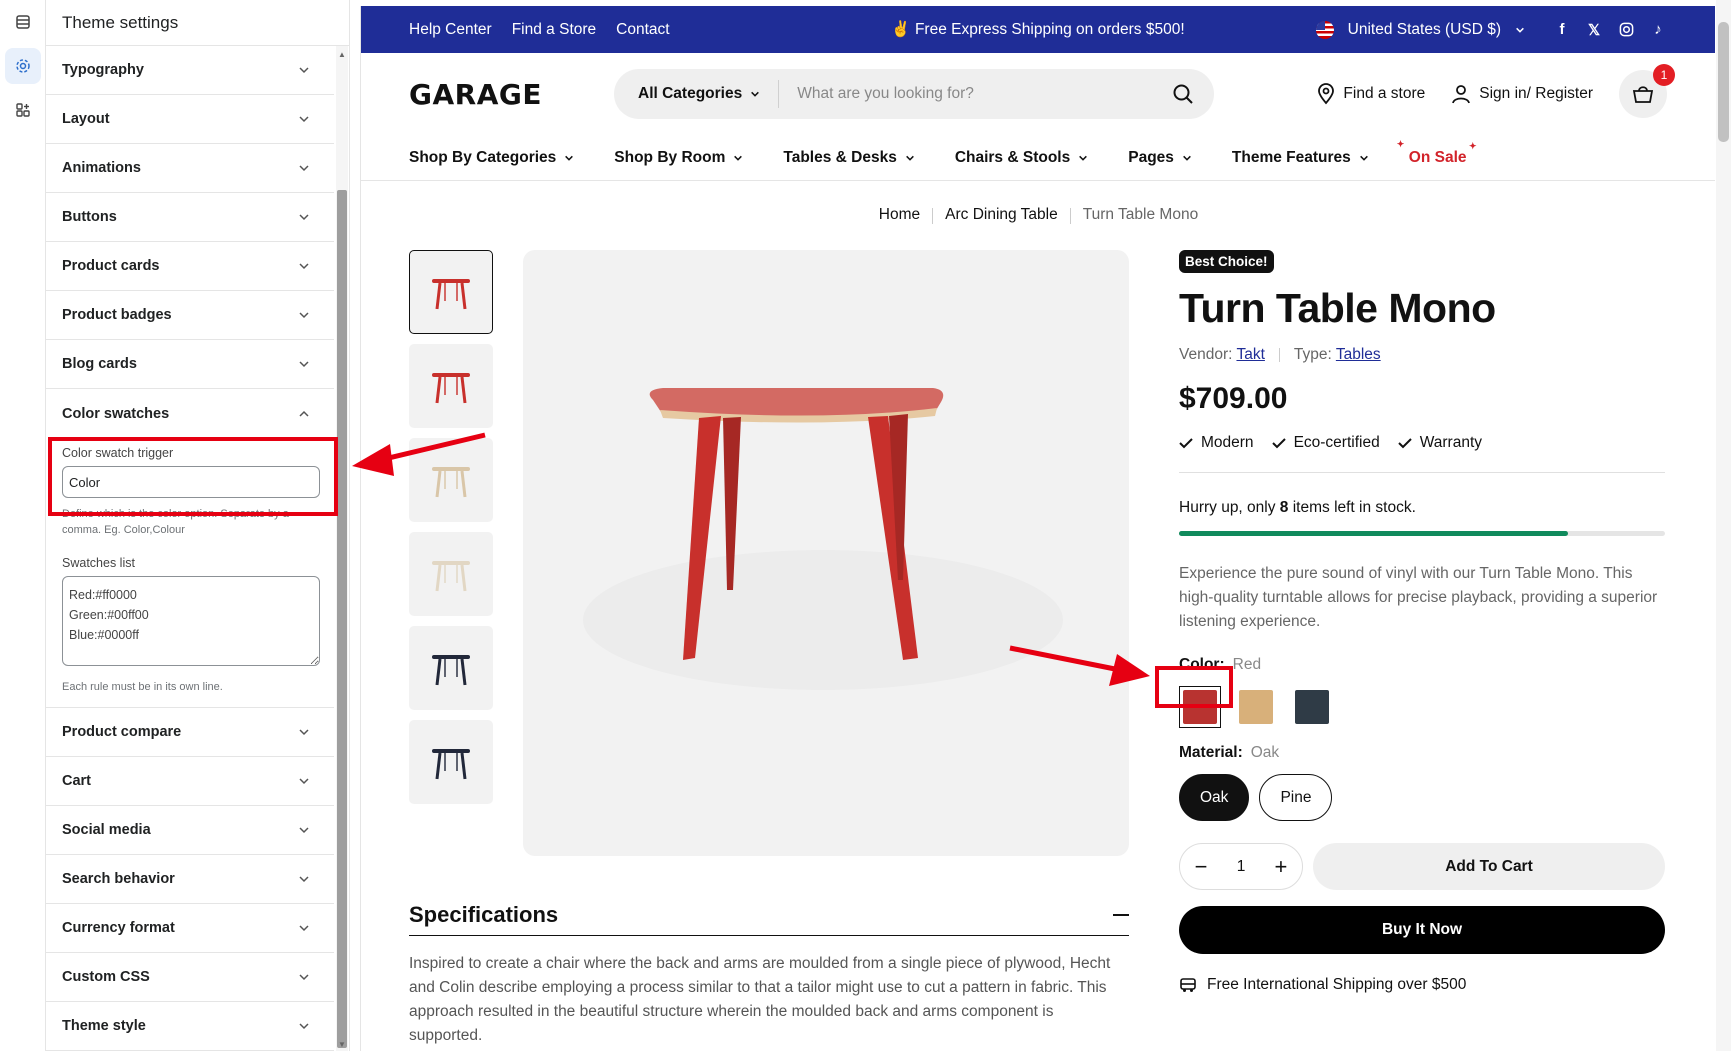  I want to click on section-product-compare: Product compare, so click(190, 732).